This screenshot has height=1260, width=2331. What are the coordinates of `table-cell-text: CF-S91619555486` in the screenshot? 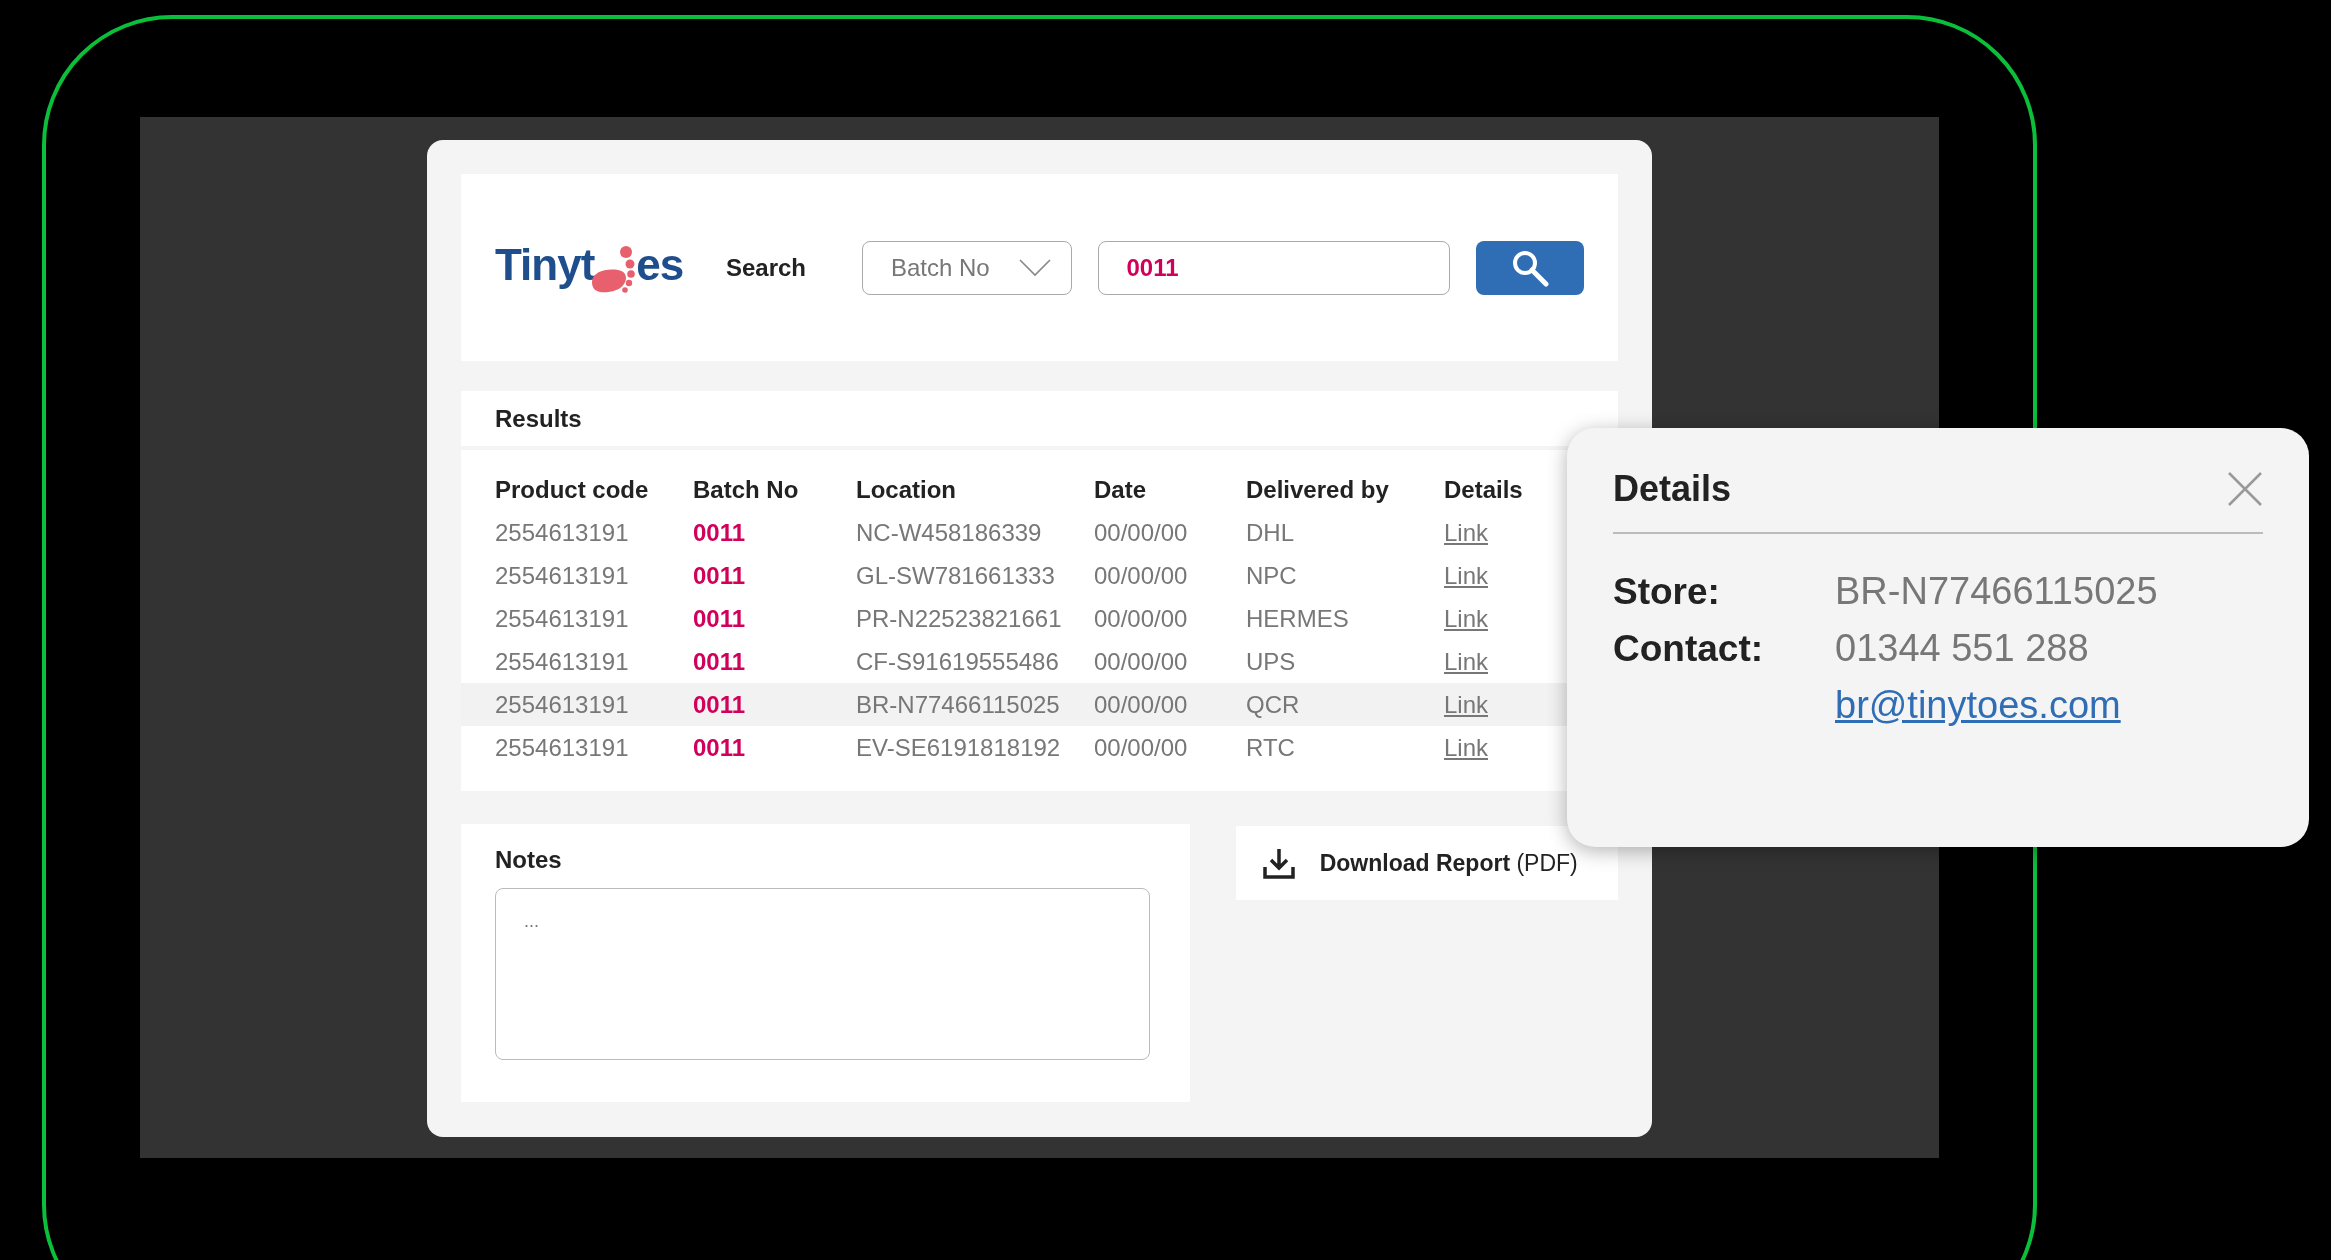 It's located at (958, 661).